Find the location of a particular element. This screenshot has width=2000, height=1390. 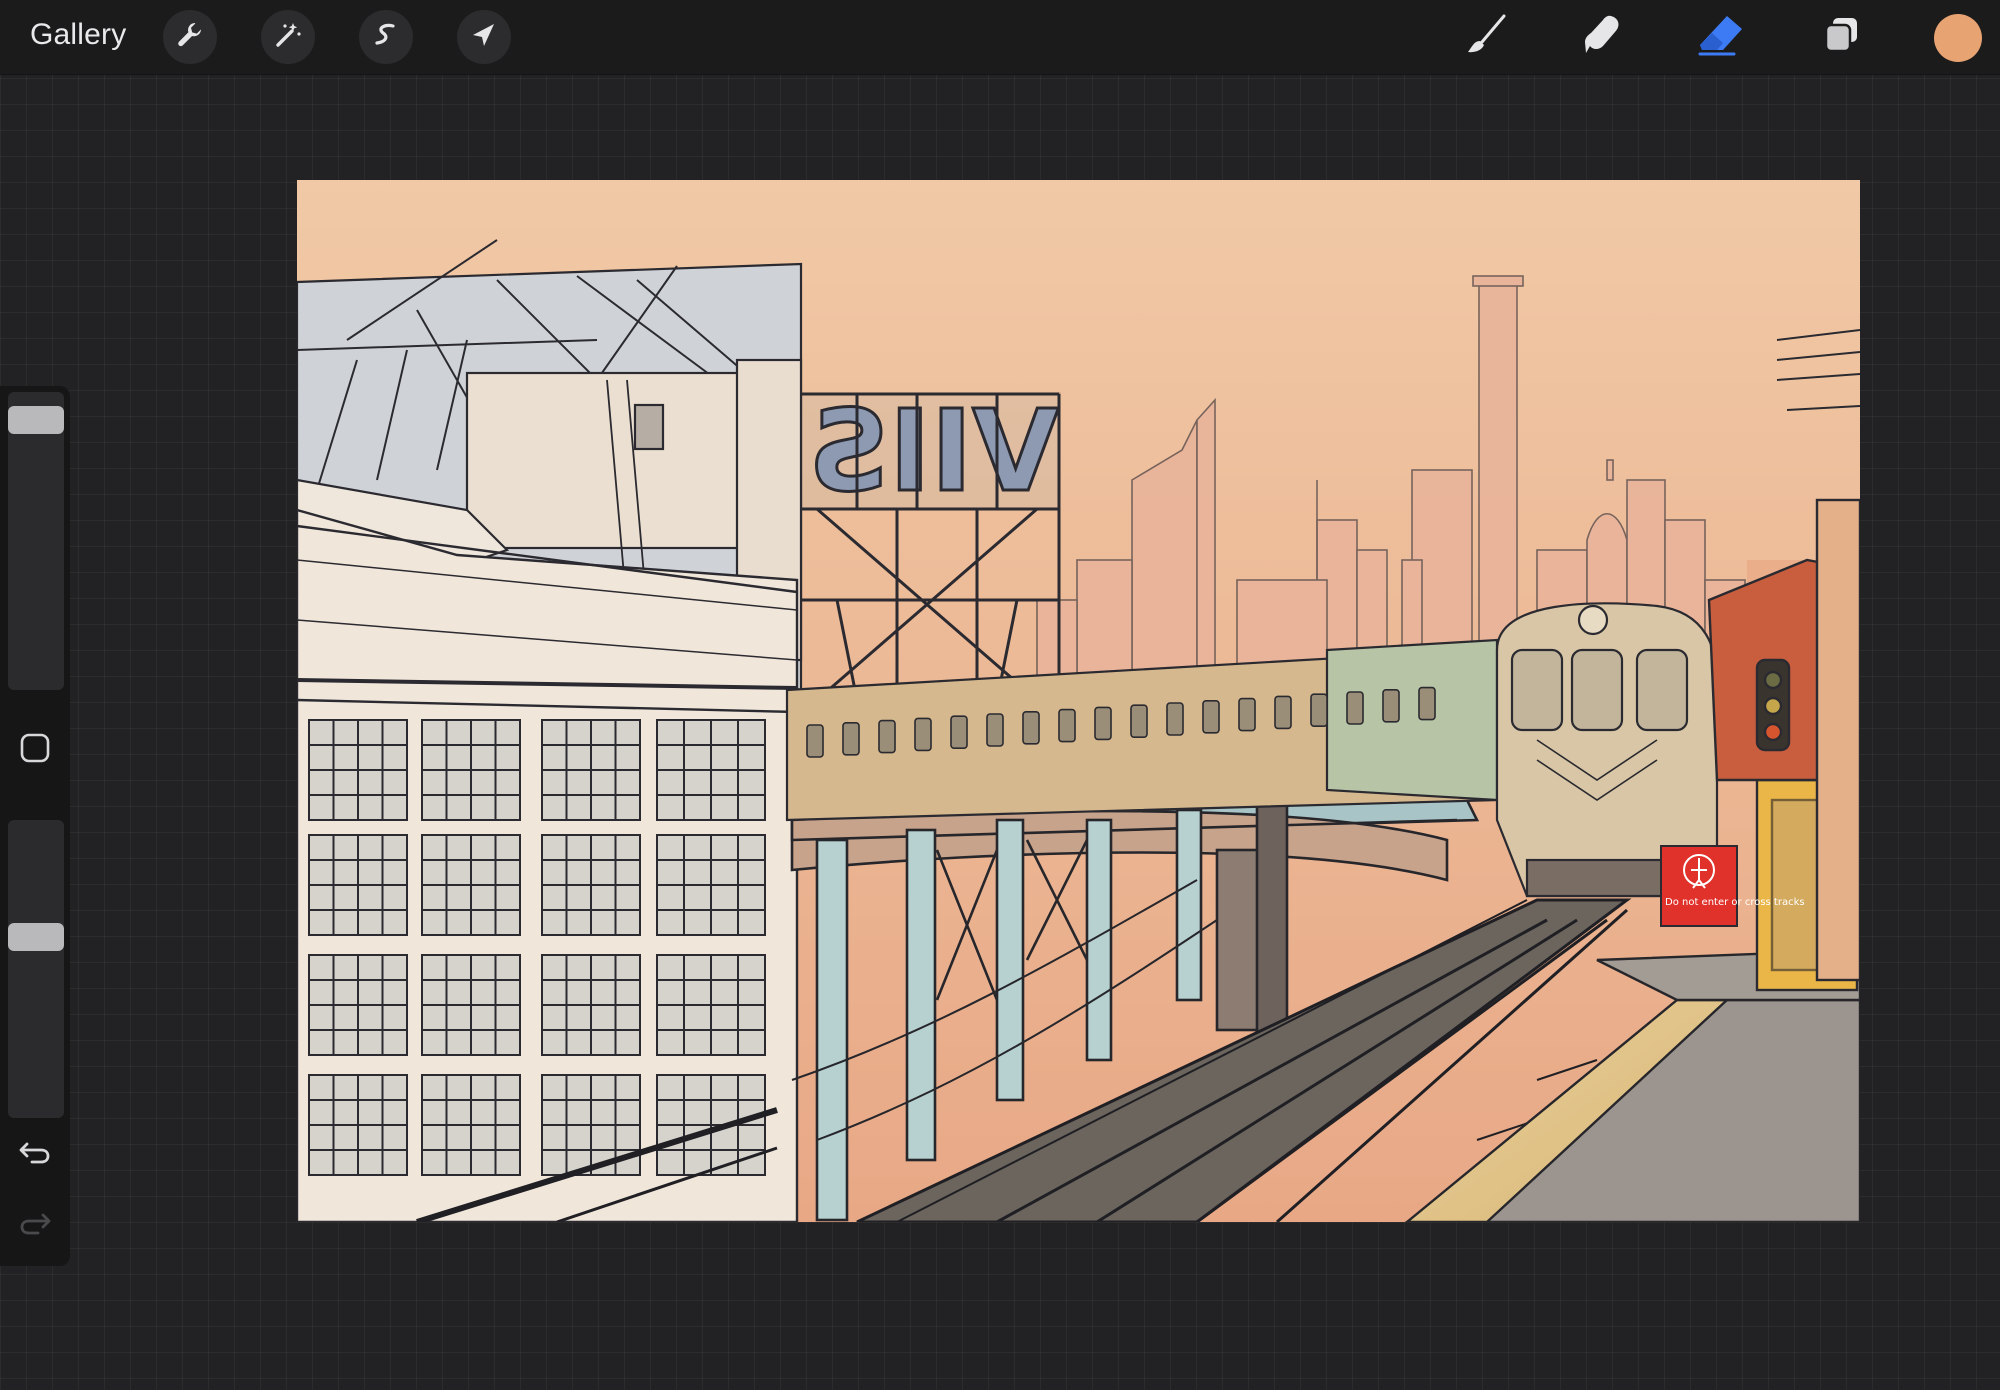

smudge-finger-icon is located at coordinates (1602, 37).